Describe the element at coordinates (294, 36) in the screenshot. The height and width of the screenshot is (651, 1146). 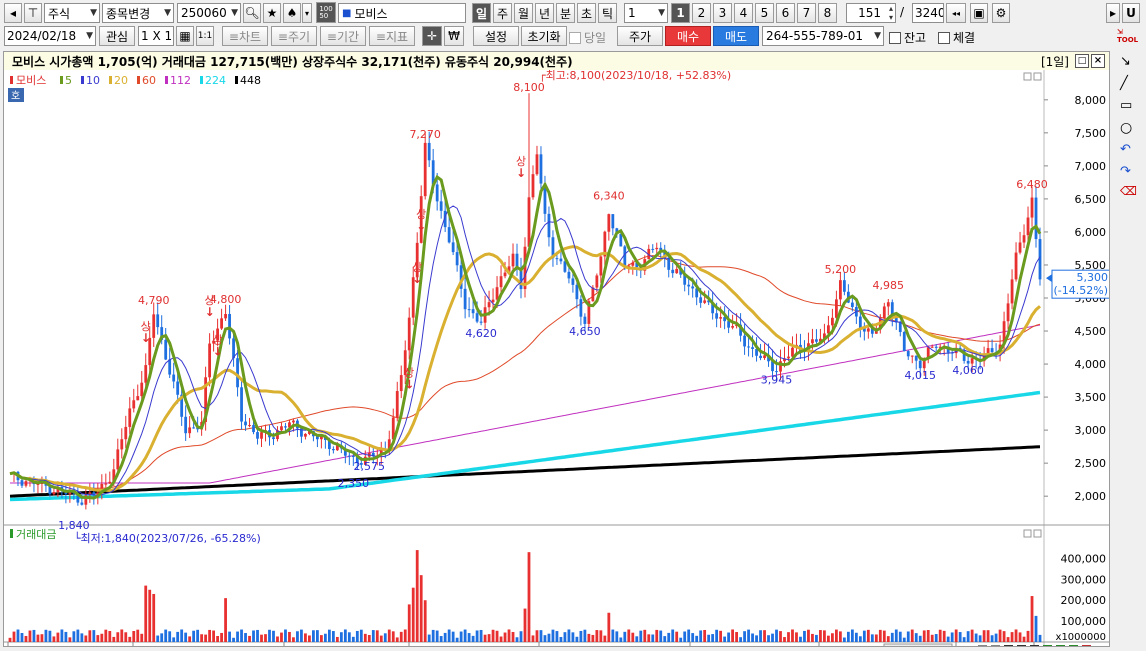
I see `tab-period: ≡주기` at that location.